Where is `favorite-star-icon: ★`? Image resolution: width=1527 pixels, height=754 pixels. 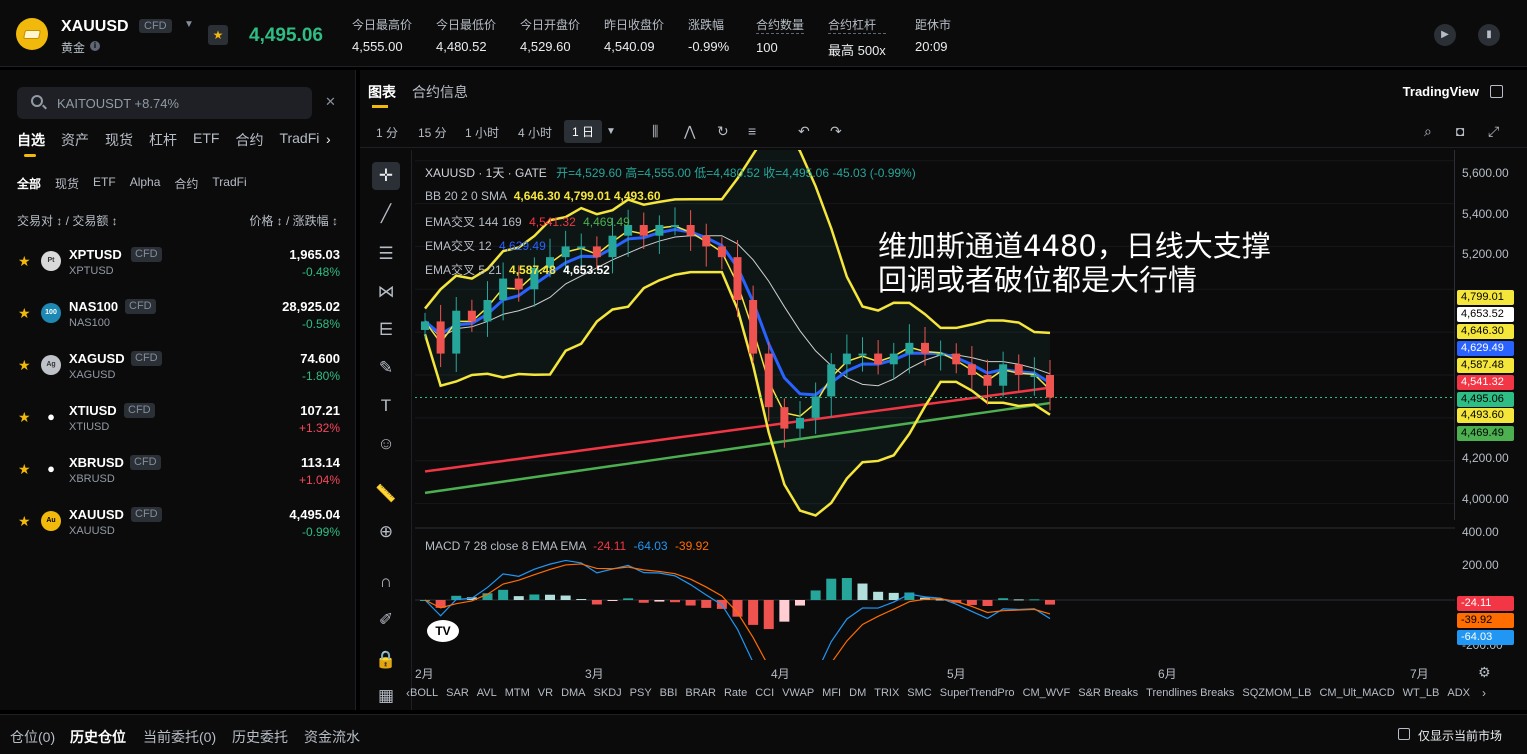
favorite-star-icon: ★ is located at coordinates (218, 35).